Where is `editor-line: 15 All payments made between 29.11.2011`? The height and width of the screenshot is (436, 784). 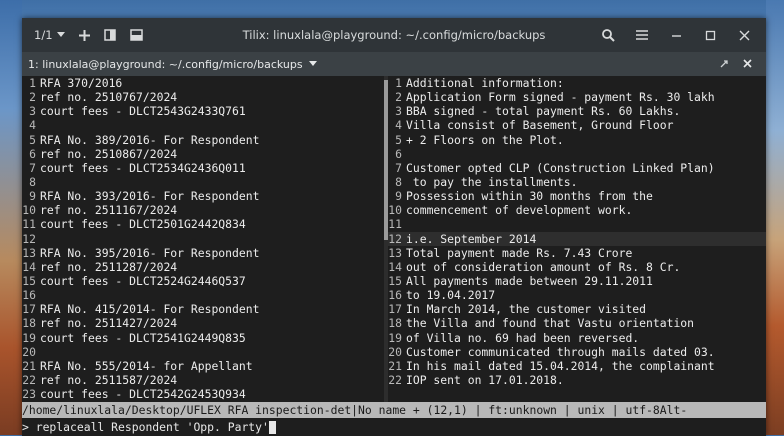
editor-line: 15 All payments made between 29.11.2011 is located at coordinates (577, 281).